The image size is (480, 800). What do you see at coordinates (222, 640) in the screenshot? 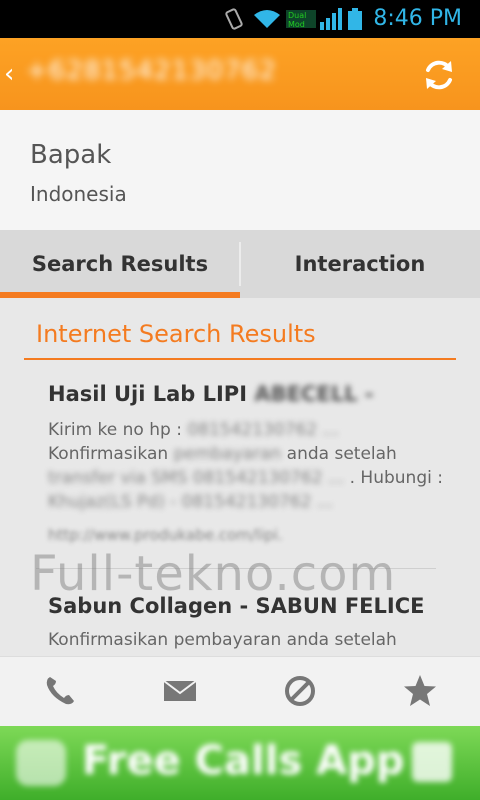
I see `result-snippet: Konfirmasikan pembayaran anda setelah` at bounding box center [222, 640].